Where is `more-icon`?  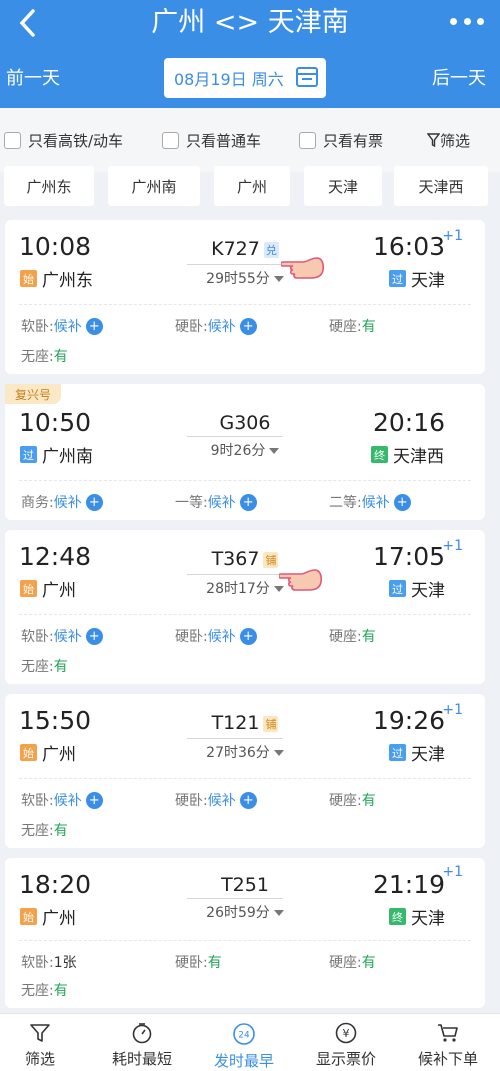
more-icon is located at coordinates (467, 21).